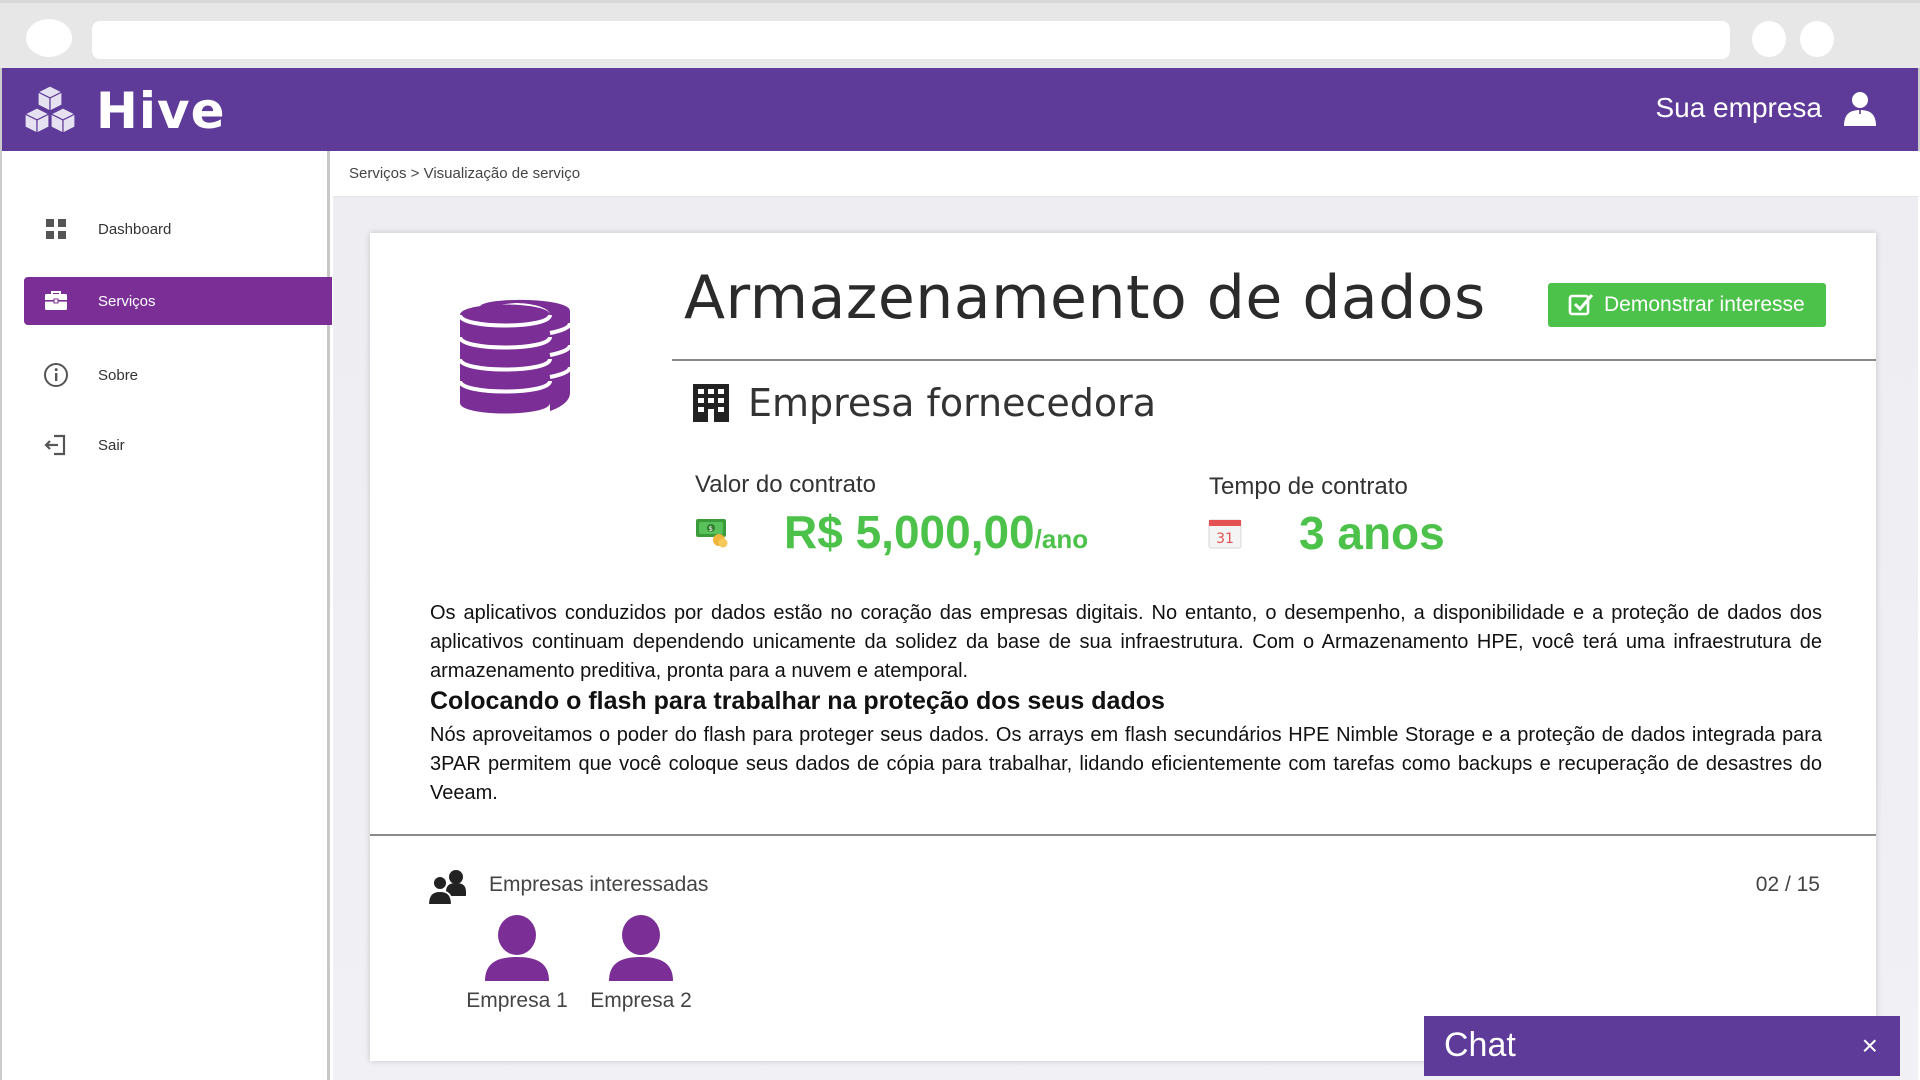 Image resolution: width=1920 pixels, height=1080 pixels. I want to click on calendar-icon: 31, so click(1225, 534).